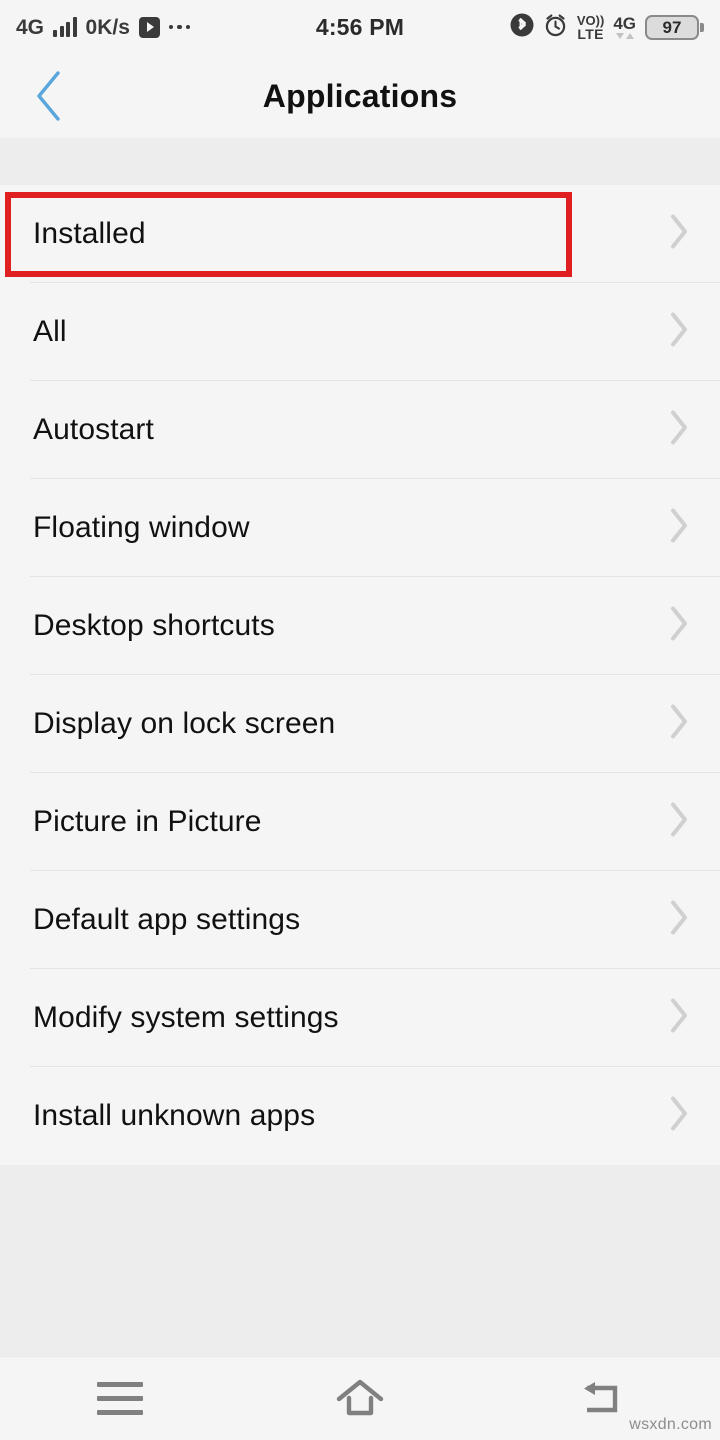 This screenshot has width=720, height=1440. Describe the element at coordinates (93, 429) in the screenshot. I see `list-item-label: Autostart` at that location.